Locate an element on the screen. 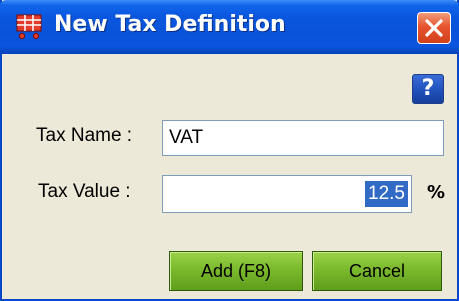 The width and height of the screenshot is (459, 301). window-title: New Tax Definition is located at coordinates (170, 24).